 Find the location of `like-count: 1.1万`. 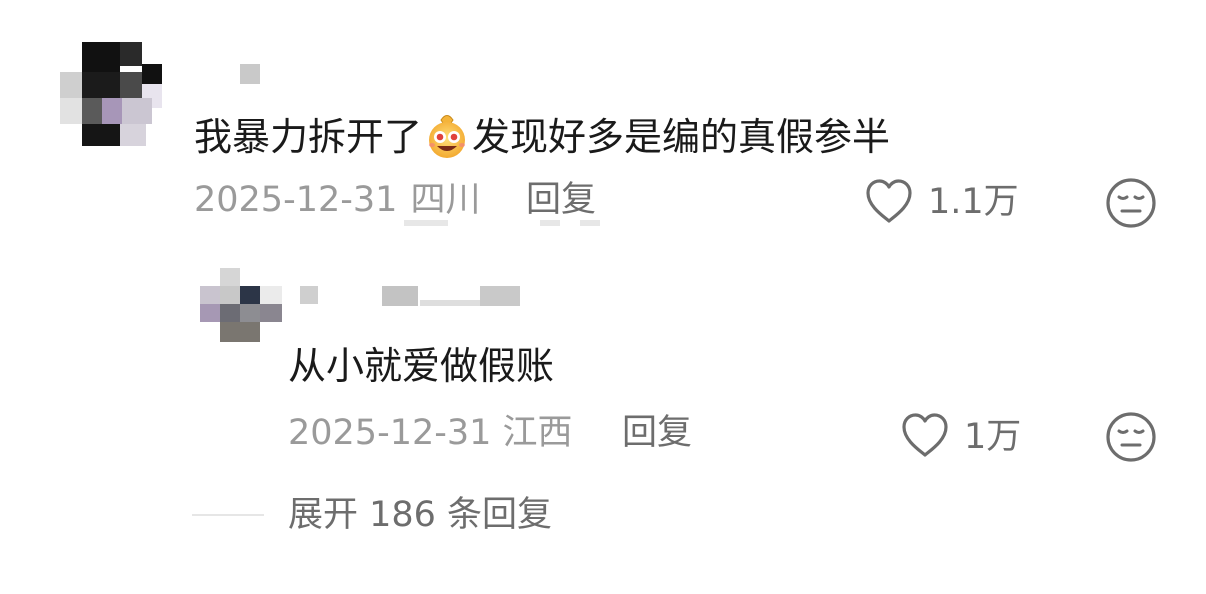

like-count: 1.1万 is located at coordinates (973, 202).